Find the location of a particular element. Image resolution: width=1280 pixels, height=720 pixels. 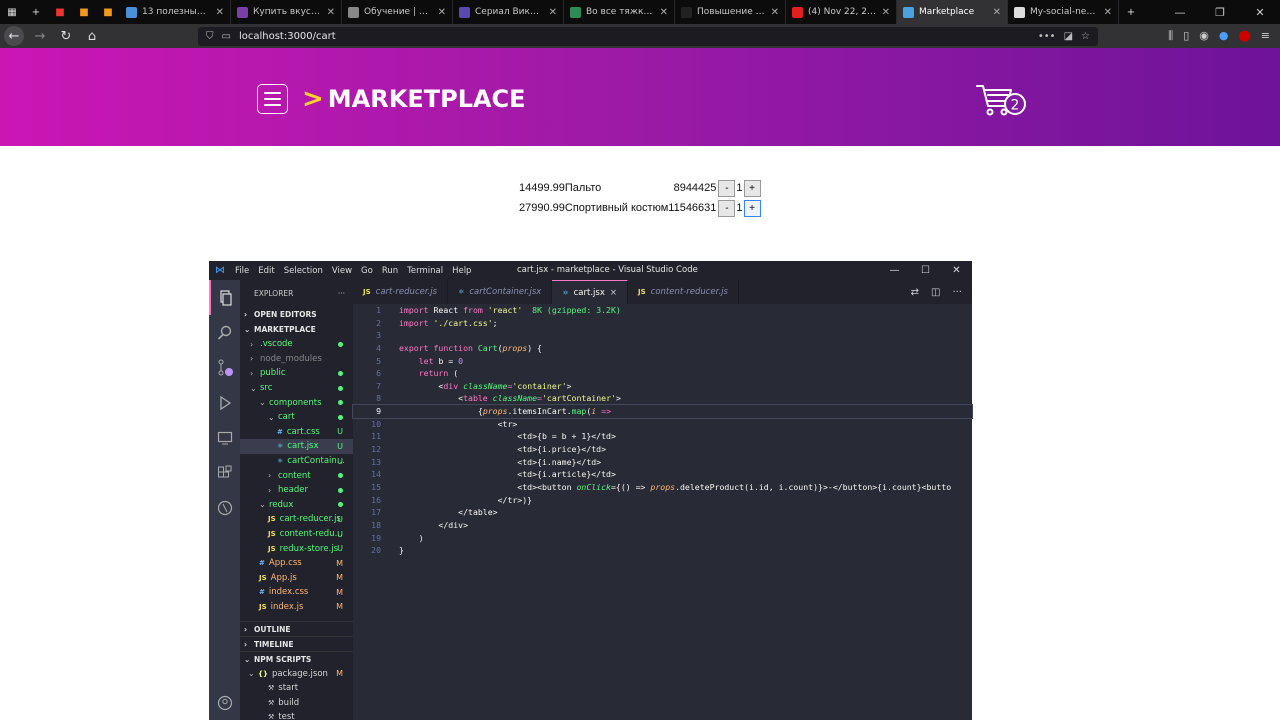

browser-tab: (4) Nov 22, 2020 - M ✕ is located at coordinates (841, 12).